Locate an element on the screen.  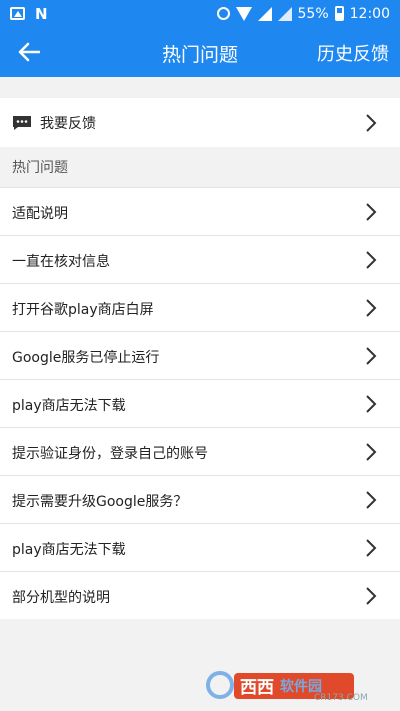
list-item: 提示验证身份，登录自己的账号 is located at coordinates (200, 451).